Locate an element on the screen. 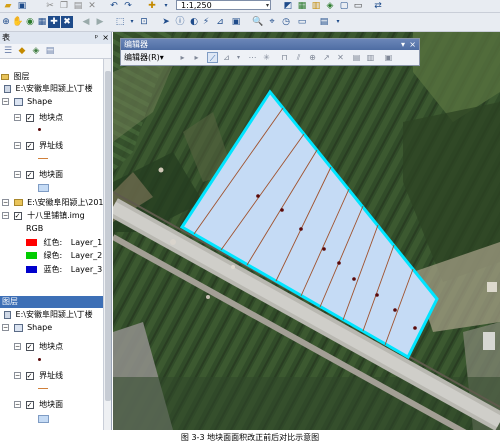  add-data-dropdown-icon: ▾ is located at coordinates (166, 6).